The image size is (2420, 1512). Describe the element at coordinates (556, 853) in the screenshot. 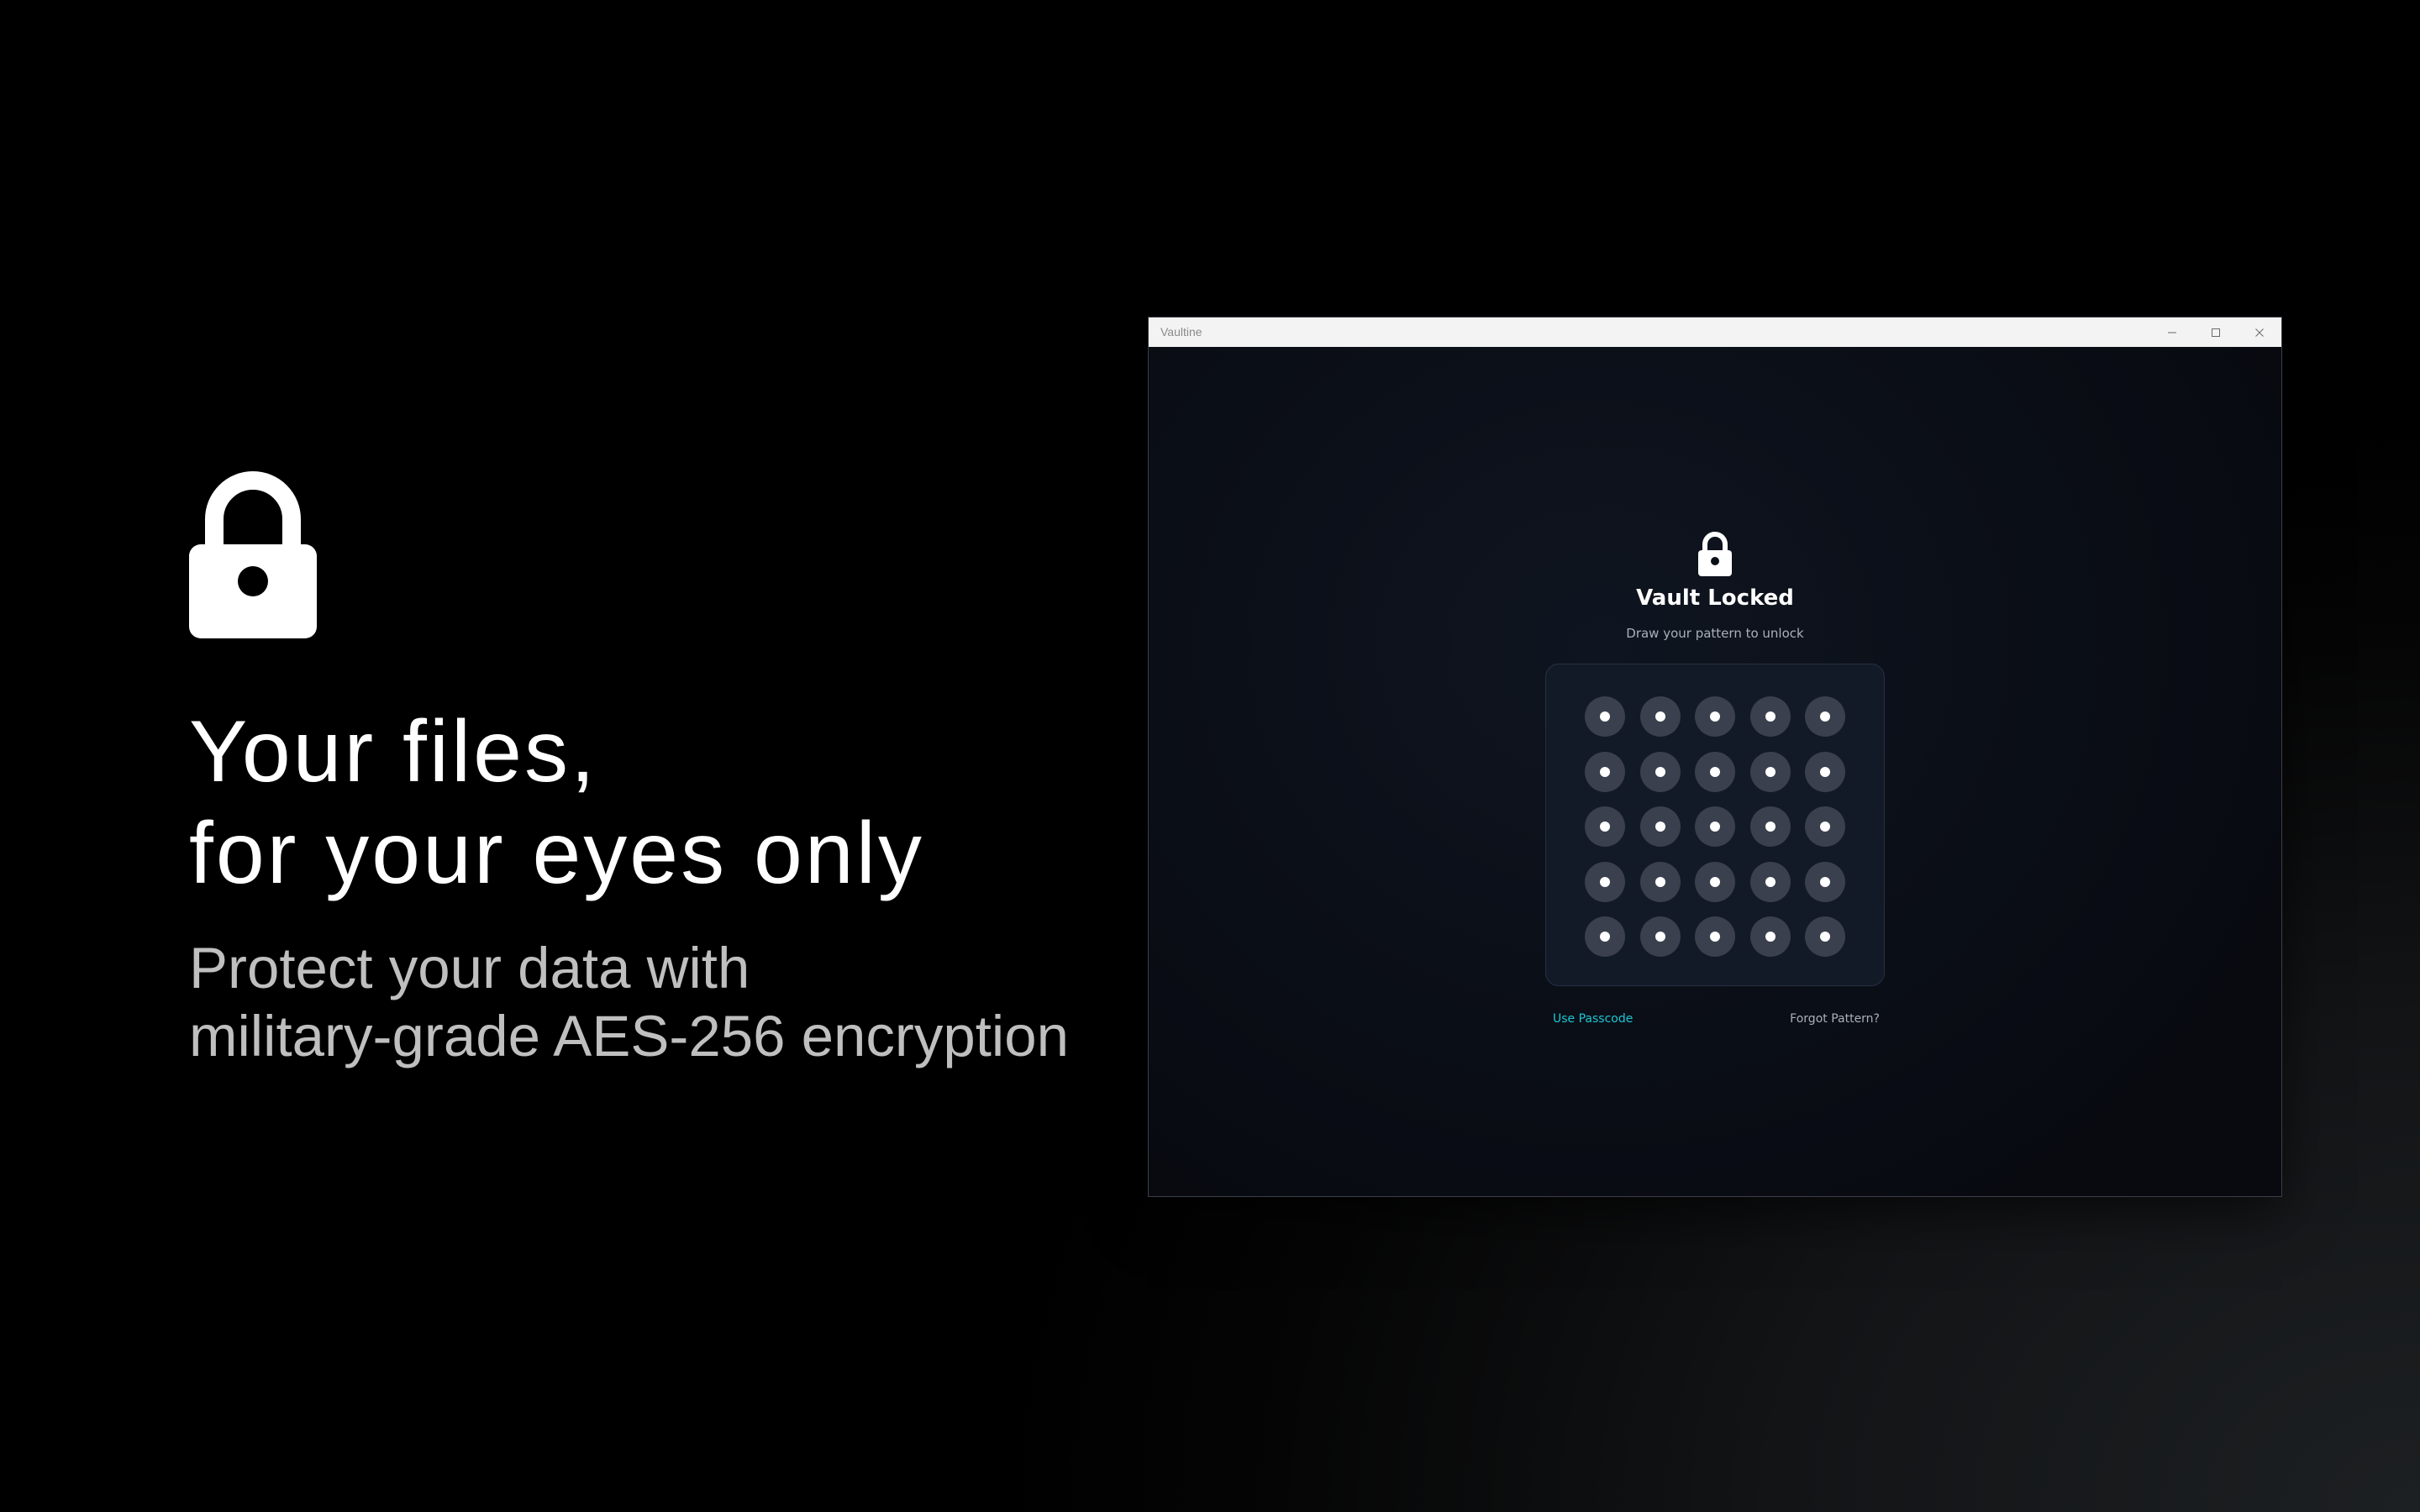

I see `headline-line: for your eyes only` at that location.